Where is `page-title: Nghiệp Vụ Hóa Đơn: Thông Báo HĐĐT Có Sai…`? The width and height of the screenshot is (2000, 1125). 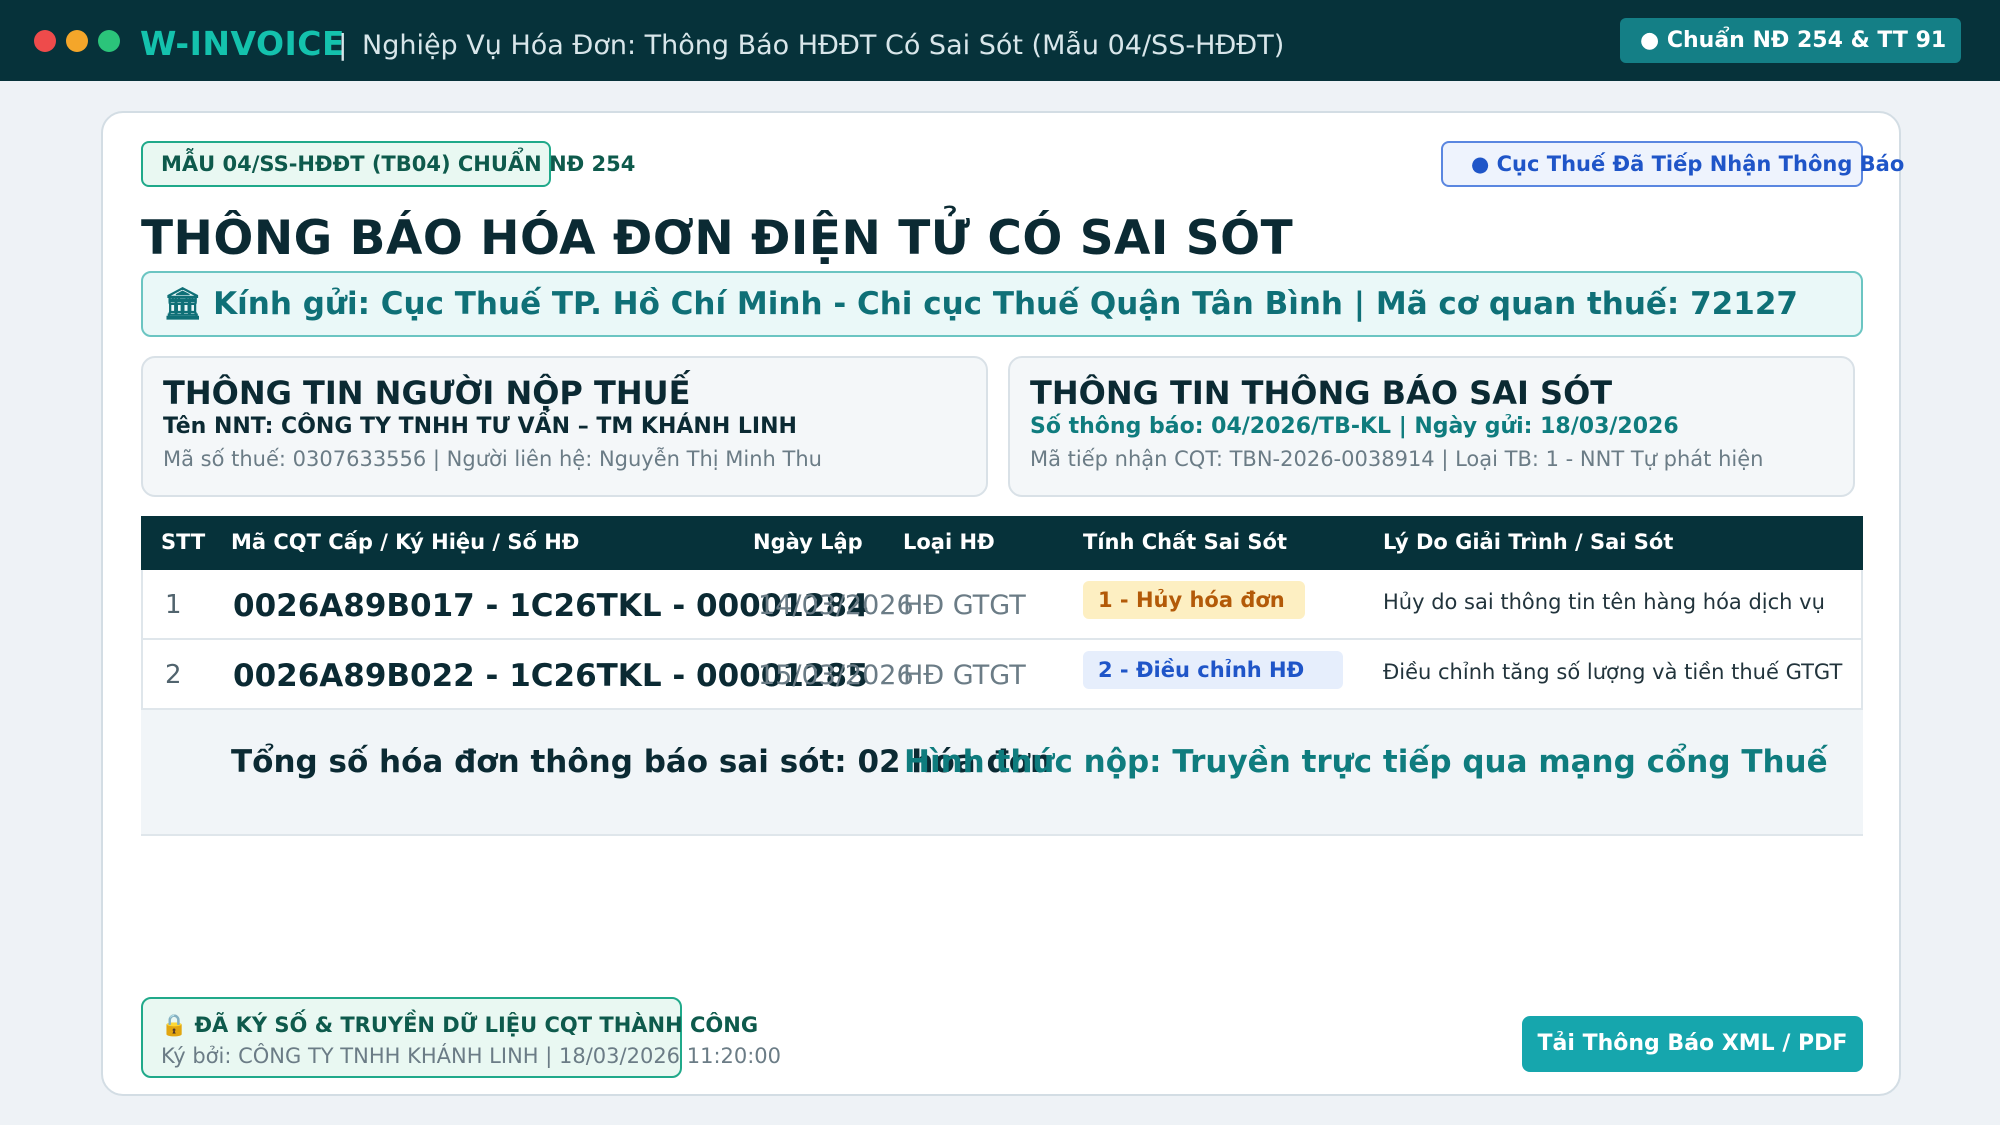
page-title: Nghiệp Vụ Hóa Đơn: Thông Báo HĐĐT Có Sai… is located at coordinates (823, 45).